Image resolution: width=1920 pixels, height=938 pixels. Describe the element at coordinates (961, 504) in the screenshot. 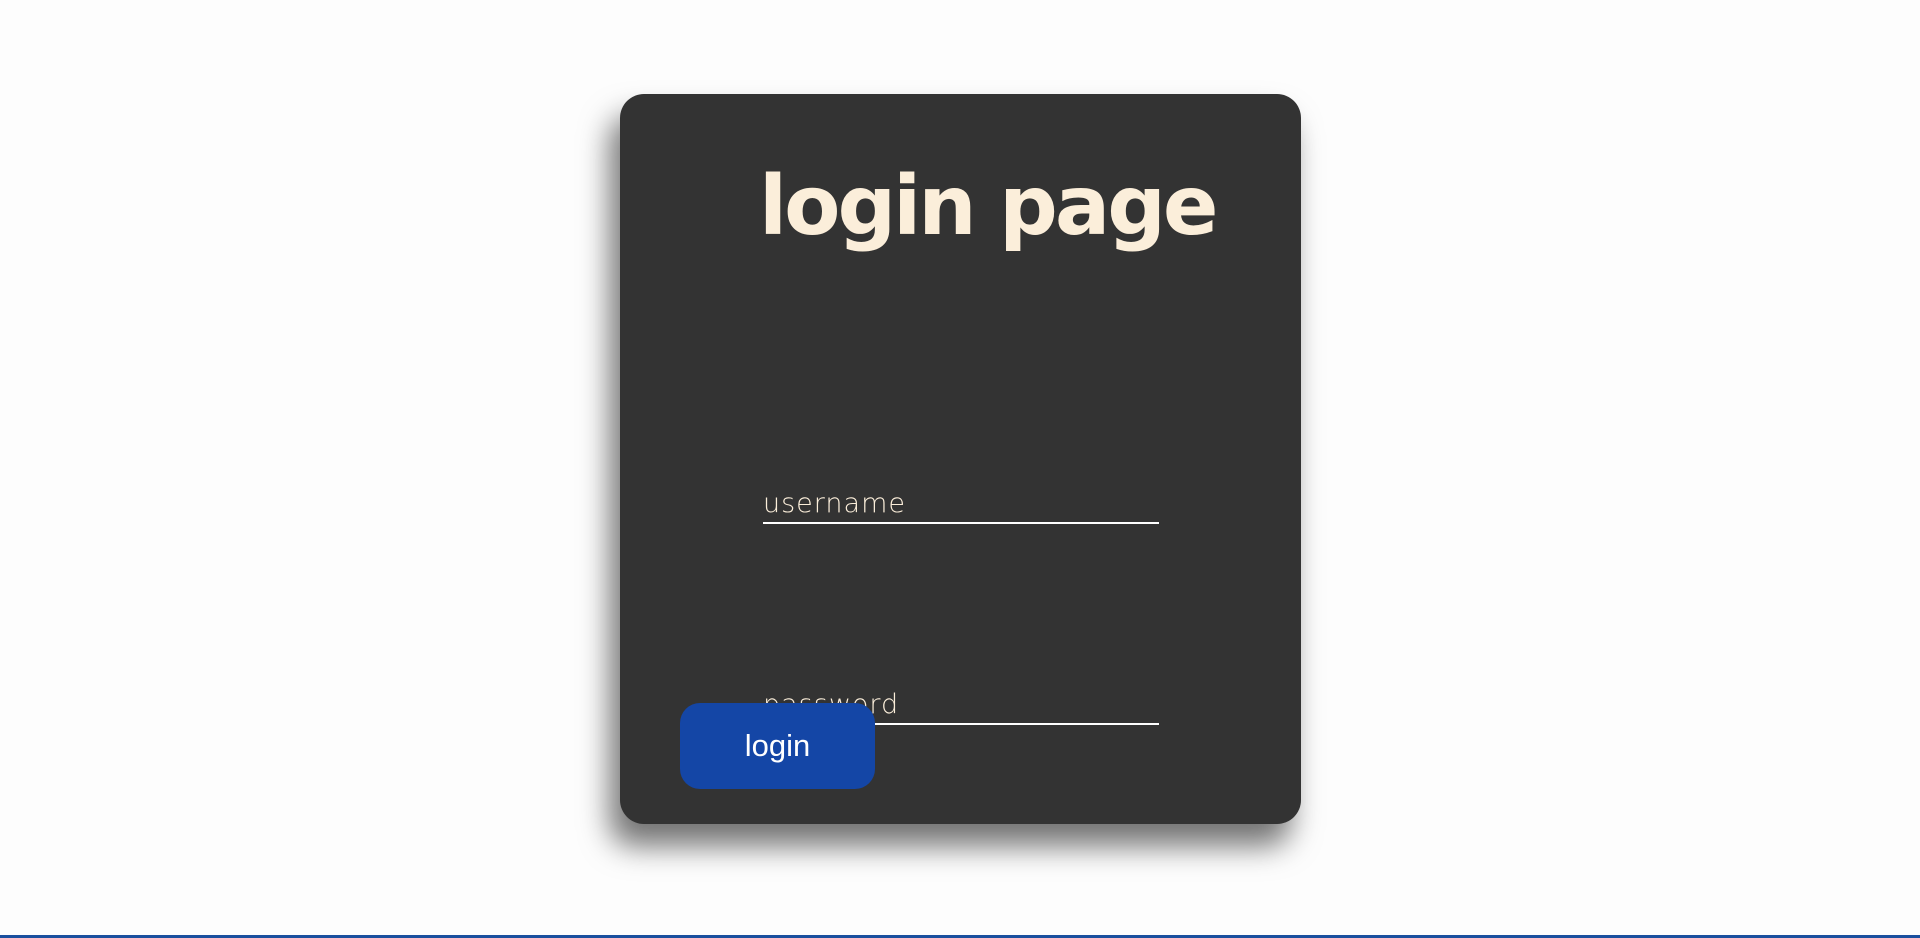

I see `username-input` at that location.